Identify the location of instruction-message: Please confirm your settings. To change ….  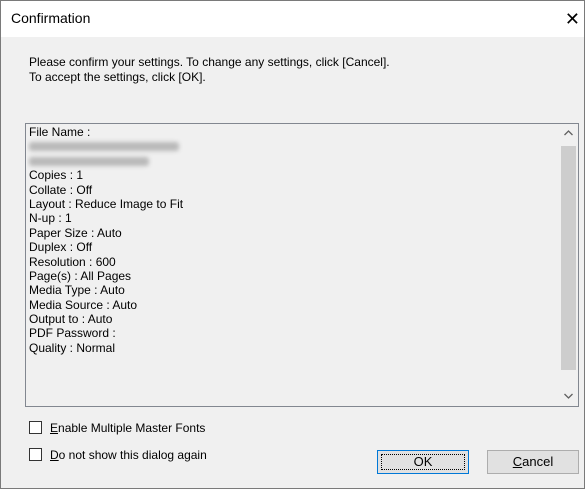
(294, 70).